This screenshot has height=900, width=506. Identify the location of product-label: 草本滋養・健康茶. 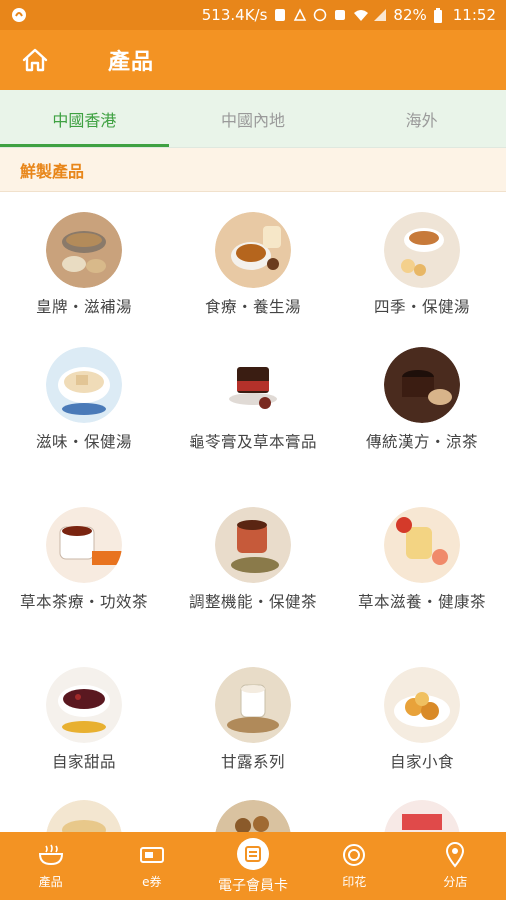
(421, 602).